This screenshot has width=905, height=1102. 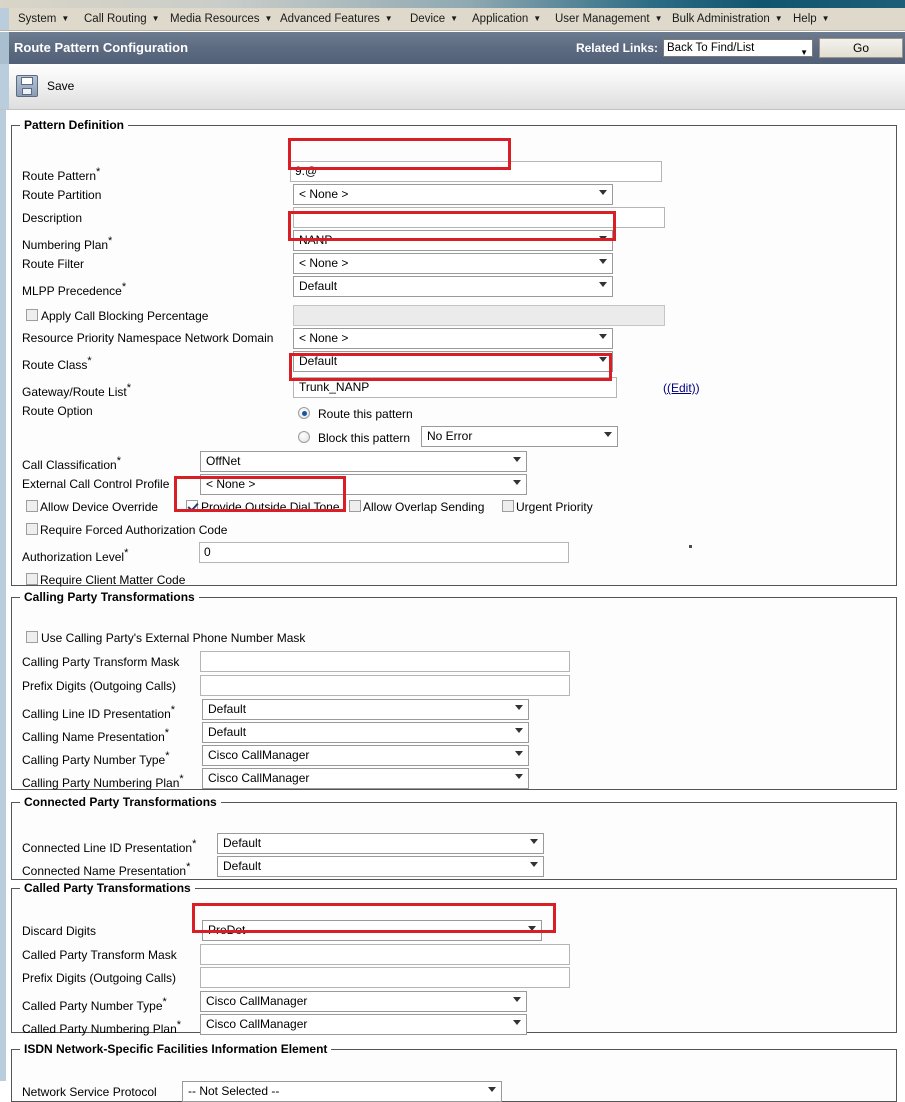 What do you see at coordinates (227, 930) in the screenshot?
I see `discard-digits-value: PreDot` at bounding box center [227, 930].